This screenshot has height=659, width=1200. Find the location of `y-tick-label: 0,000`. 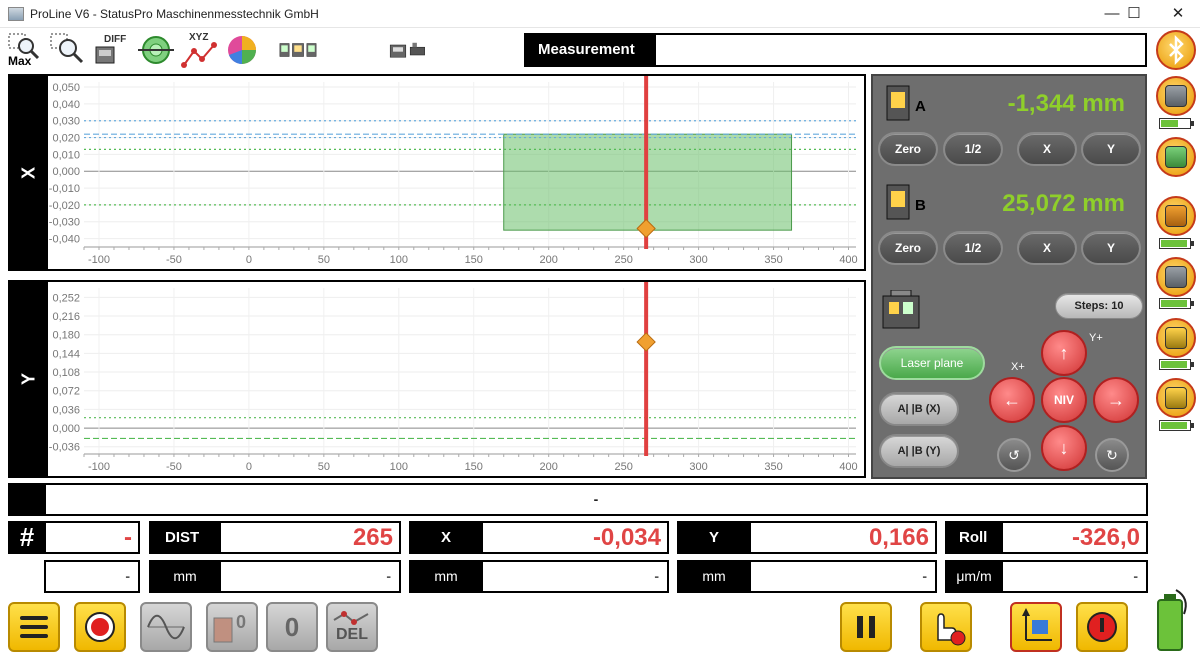

y-tick-label: 0,000 is located at coordinates (66, 172).